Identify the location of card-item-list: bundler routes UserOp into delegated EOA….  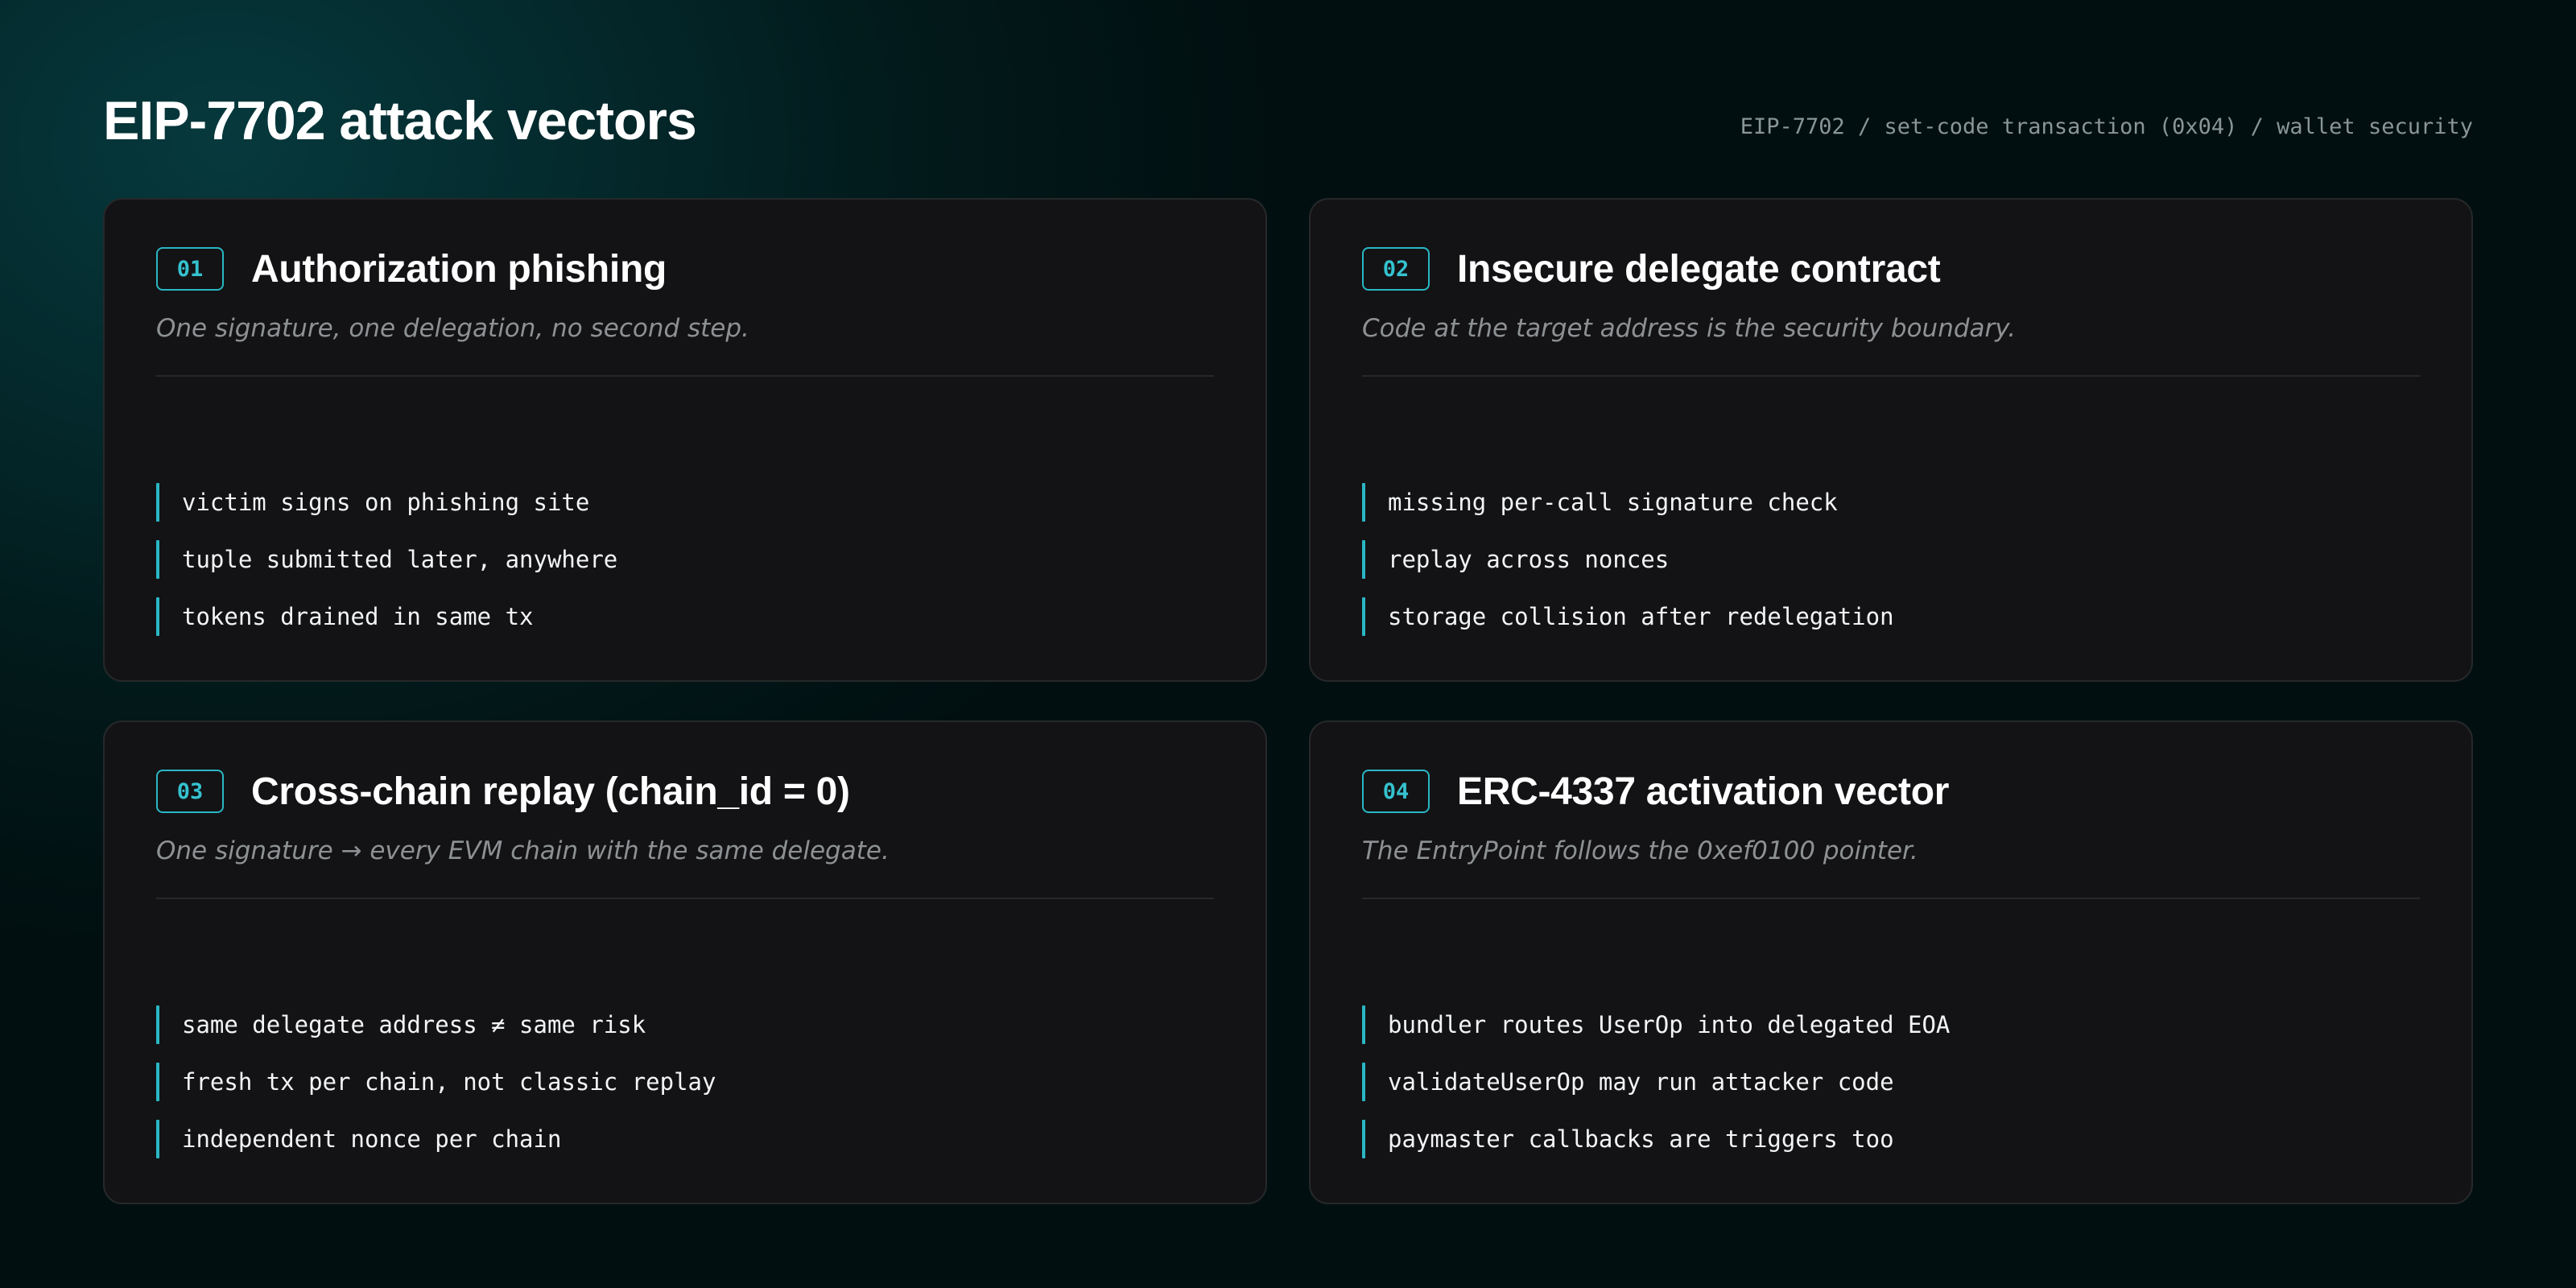
(1891, 1091).